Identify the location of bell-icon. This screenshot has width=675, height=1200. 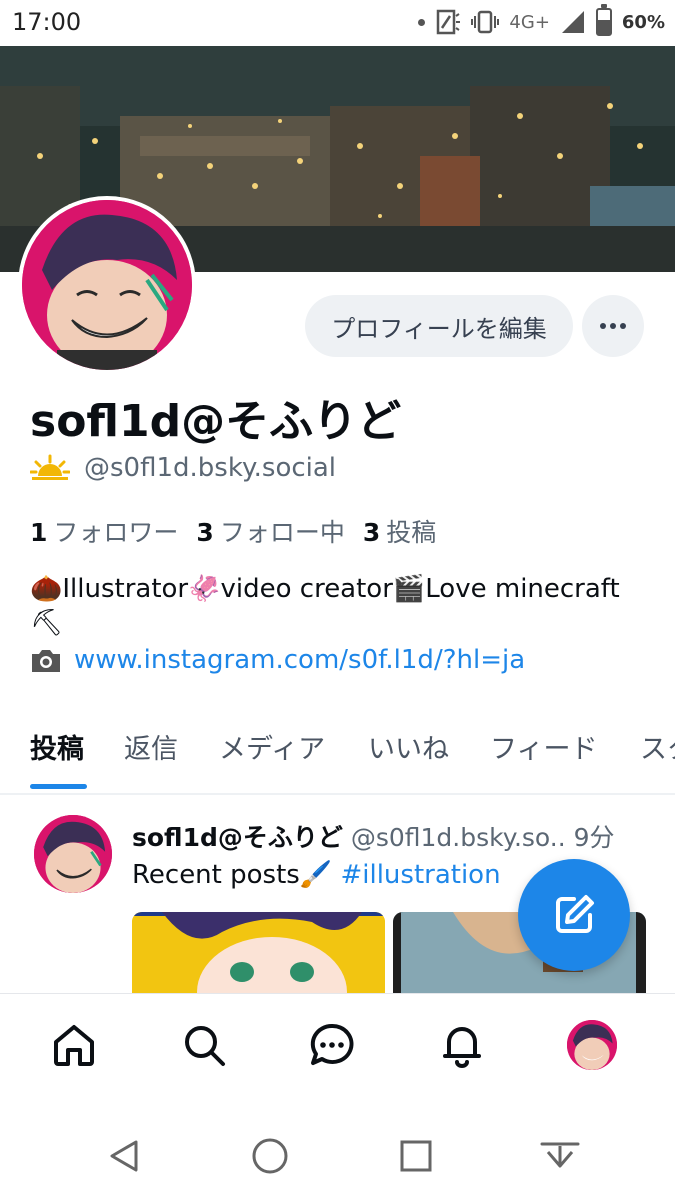
(462, 1047).